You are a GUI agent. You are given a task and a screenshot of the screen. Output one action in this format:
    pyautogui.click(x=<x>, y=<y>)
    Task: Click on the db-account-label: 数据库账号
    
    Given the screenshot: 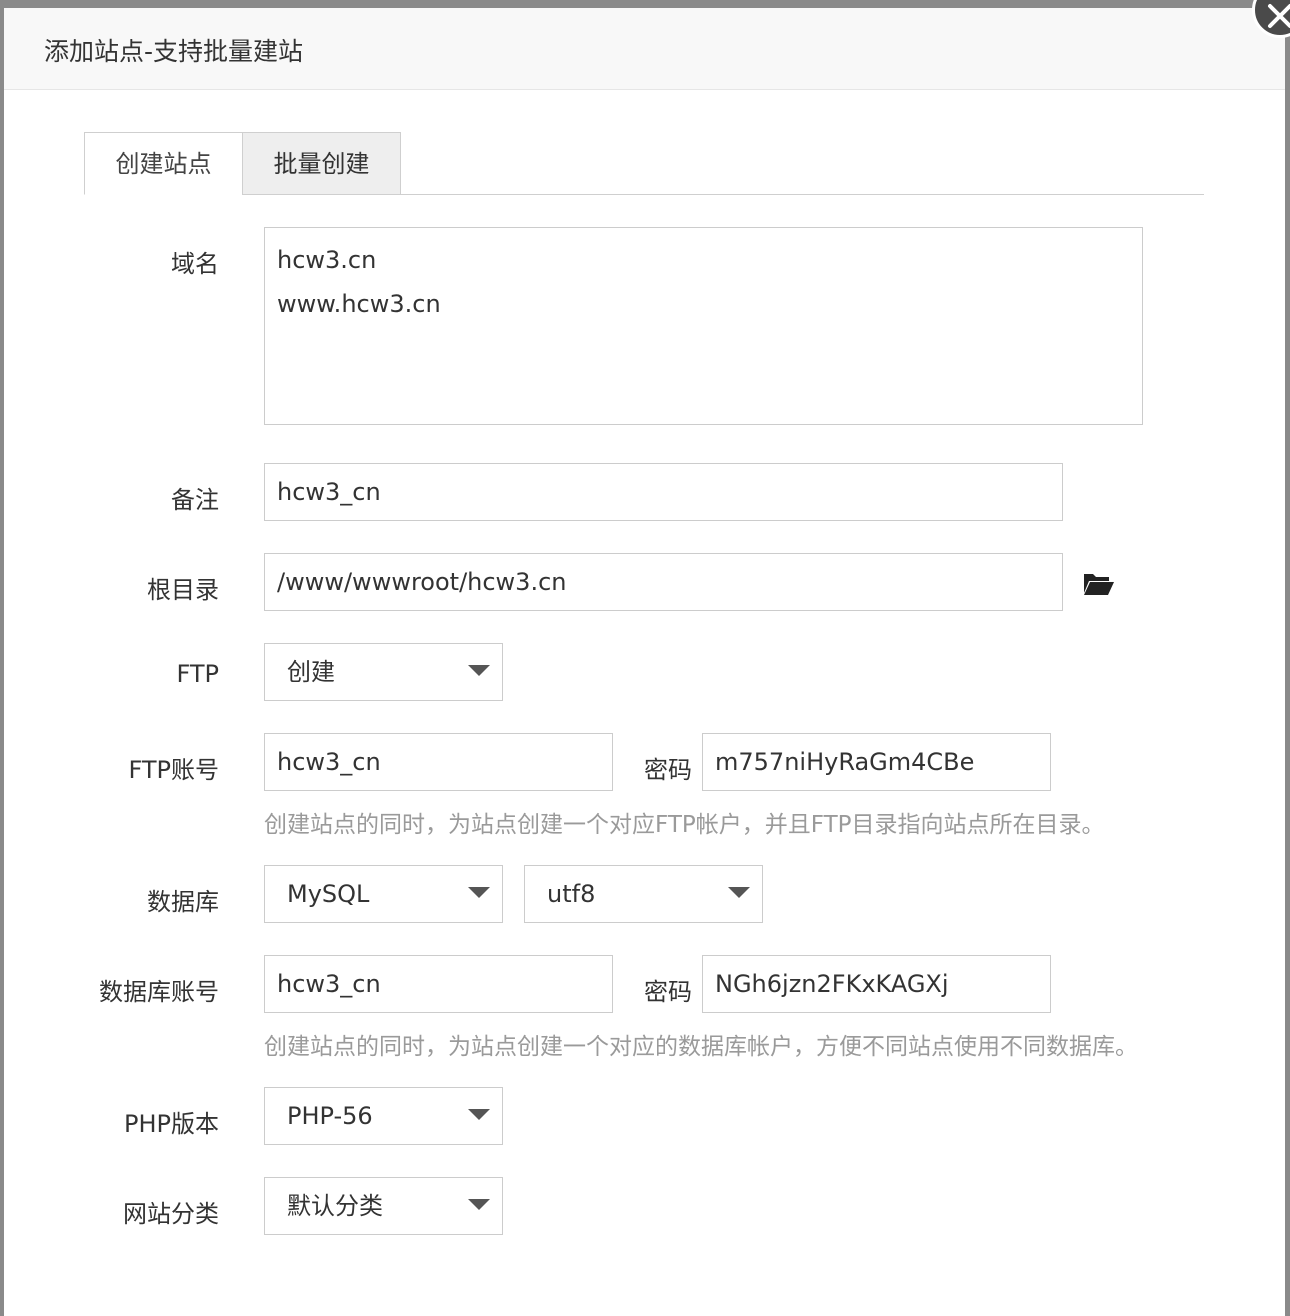 What is the action you would take?
    pyautogui.click(x=159, y=992)
    